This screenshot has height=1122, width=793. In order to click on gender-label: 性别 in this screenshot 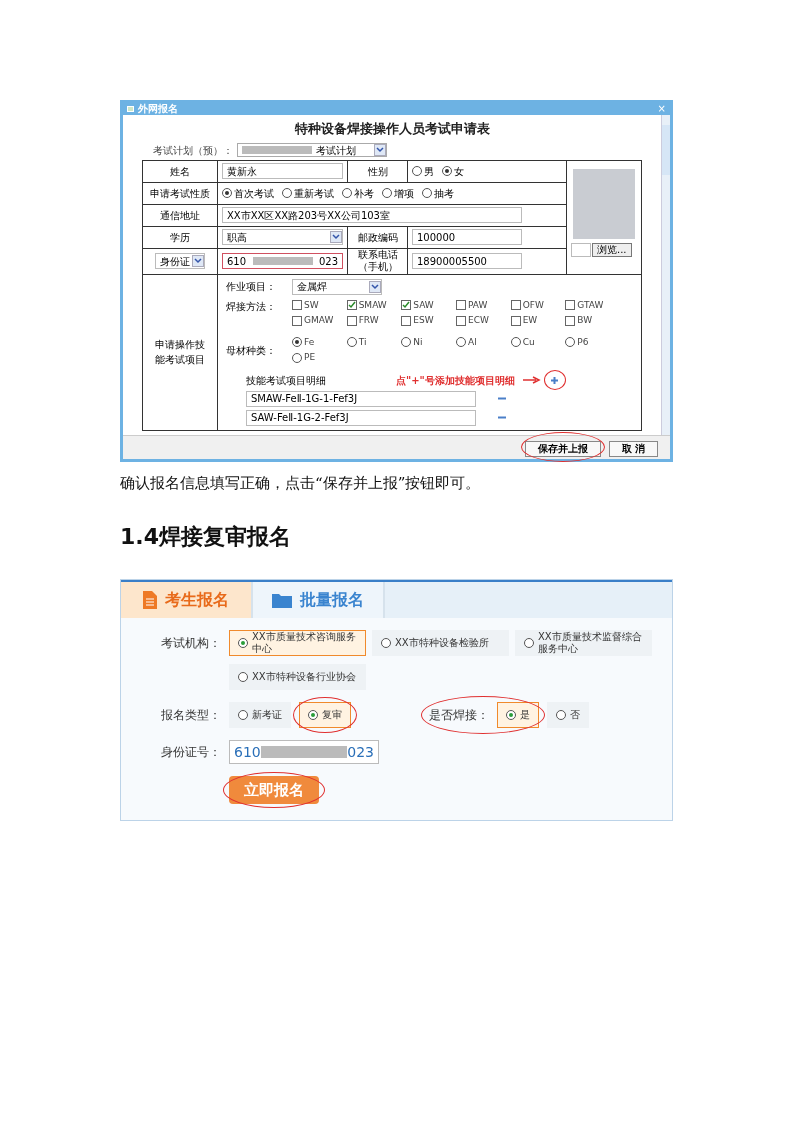, I will do `click(377, 171)`.